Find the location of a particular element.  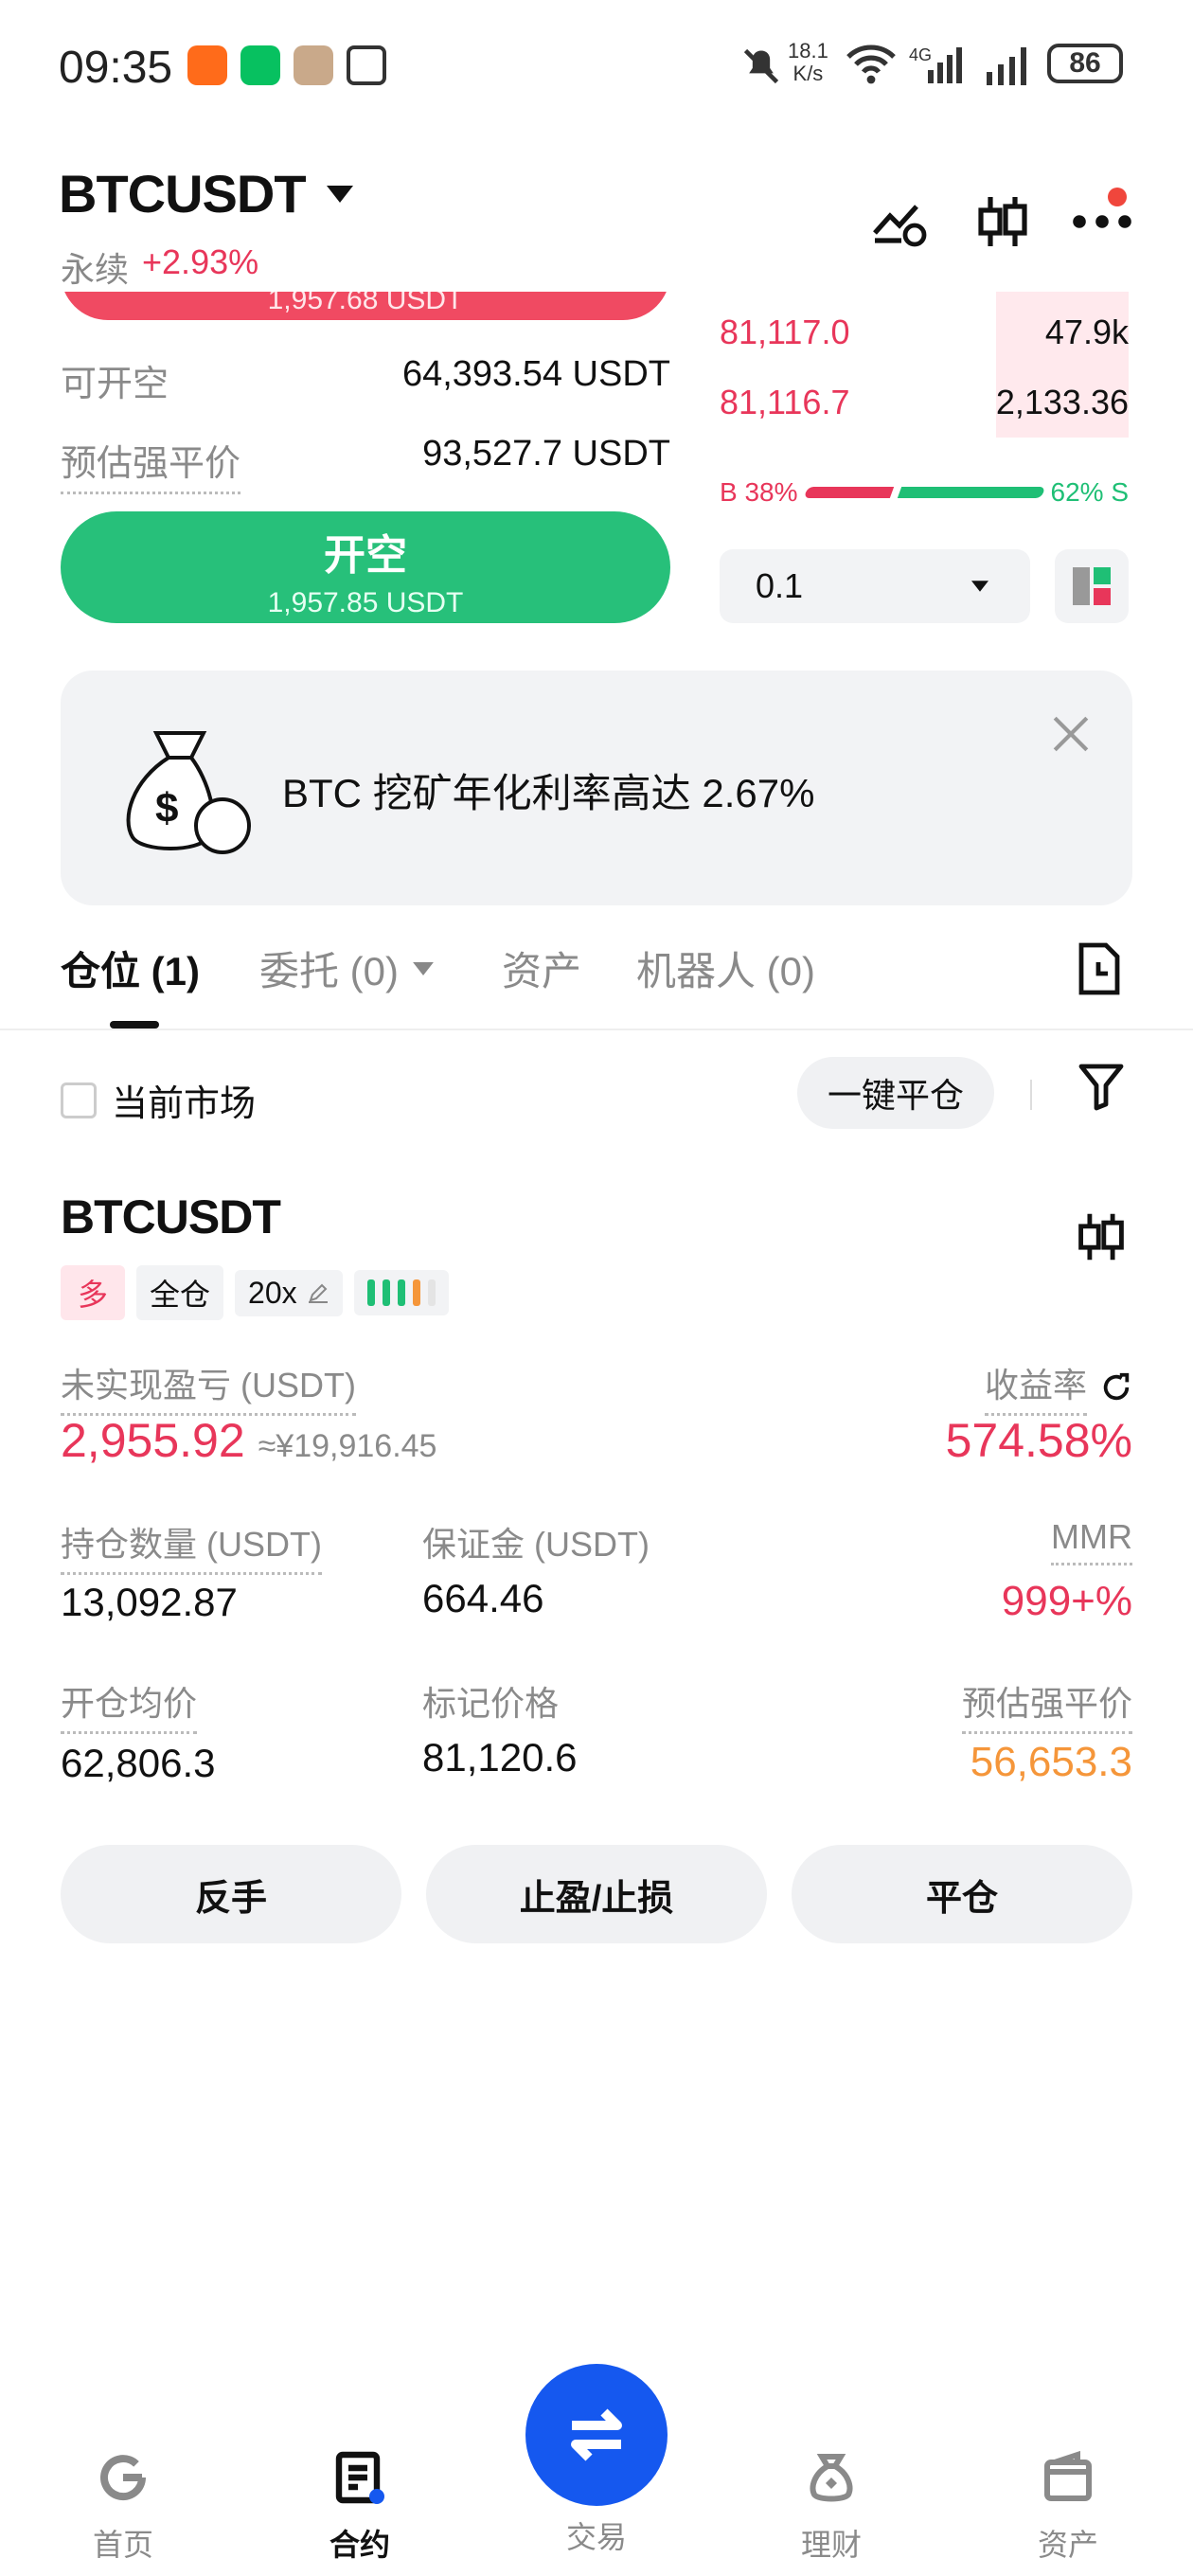

entry-price-value: 62,806.3 is located at coordinates (138, 1763).